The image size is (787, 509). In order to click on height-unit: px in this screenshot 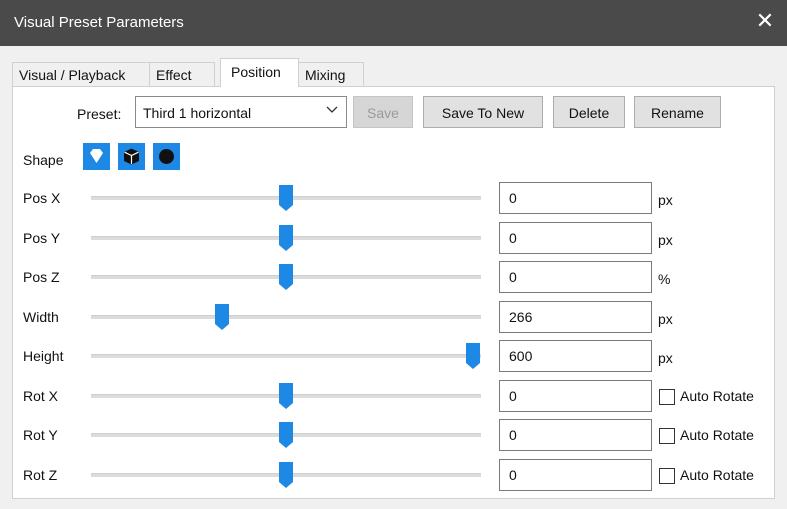, I will do `click(665, 358)`.